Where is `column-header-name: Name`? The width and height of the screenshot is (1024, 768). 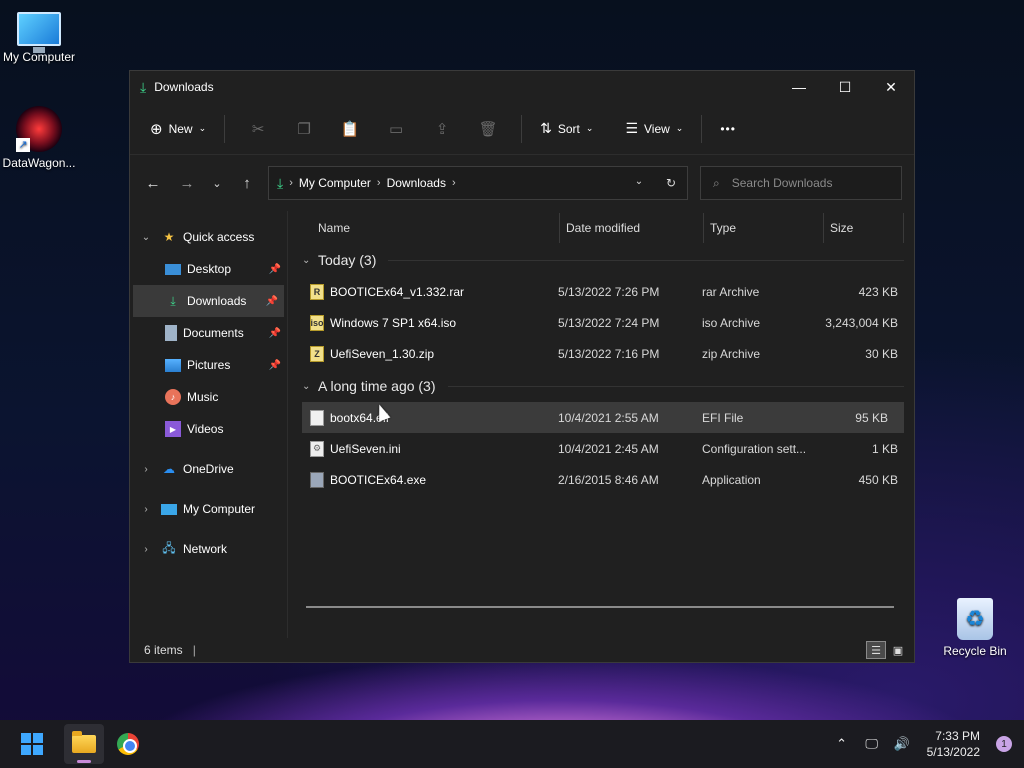 column-header-name: Name is located at coordinates (431, 228).